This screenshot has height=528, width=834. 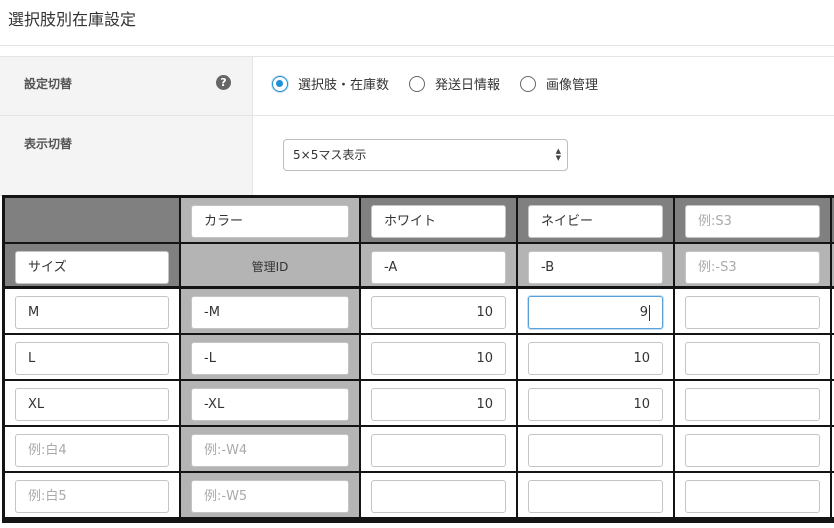 I want to click on grid-header-cell: ネイビー, so click(x=595, y=220).